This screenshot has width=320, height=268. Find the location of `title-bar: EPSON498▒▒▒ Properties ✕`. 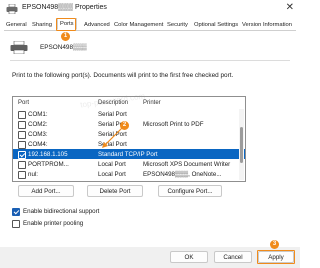

title-bar: EPSON498▒▒▒ Properties ✕ is located at coordinates (150, 9).